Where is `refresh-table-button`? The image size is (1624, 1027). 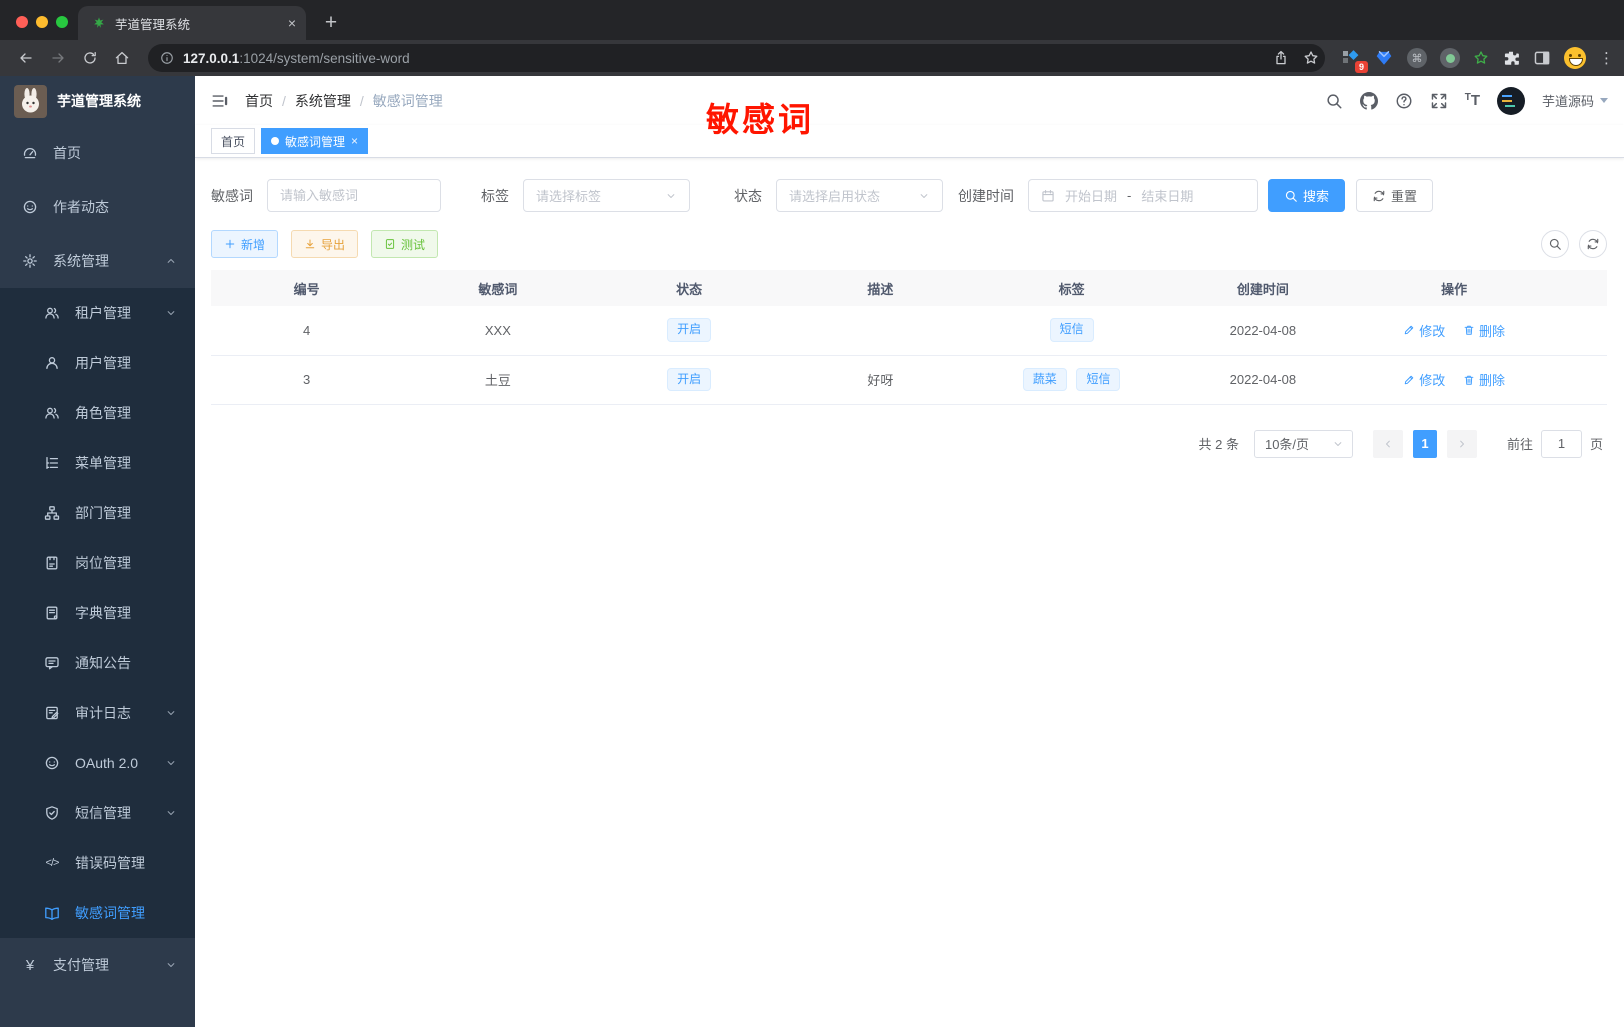
refresh-table-button is located at coordinates (1593, 244).